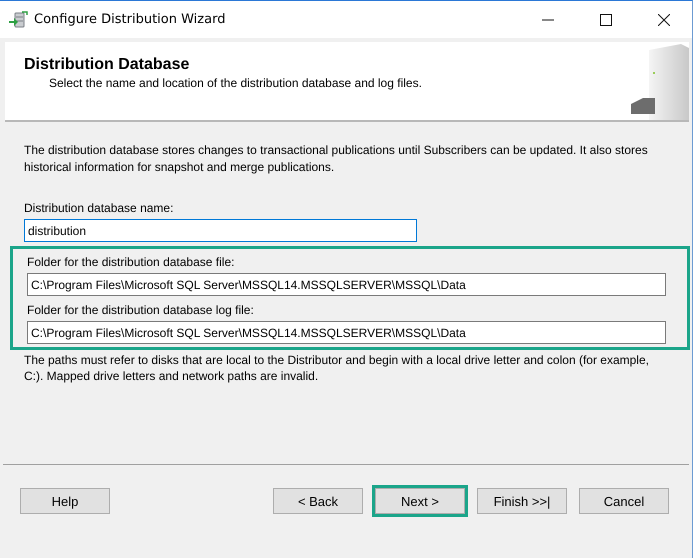 This screenshot has width=693, height=558. What do you see at coordinates (624, 501) in the screenshot?
I see `wizard-button: Cancel` at bounding box center [624, 501].